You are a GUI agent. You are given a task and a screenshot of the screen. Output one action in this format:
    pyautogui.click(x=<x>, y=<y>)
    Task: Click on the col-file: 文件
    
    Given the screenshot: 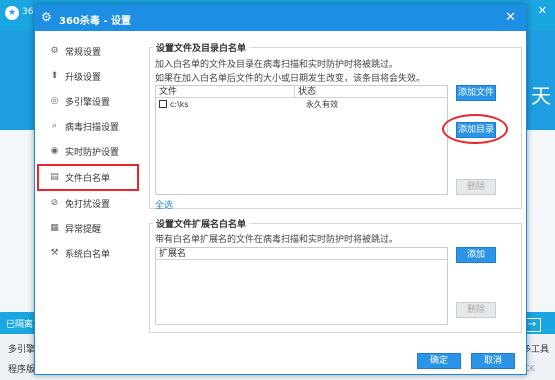 What is the action you would take?
    pyautogui.click(x=225, y=91)
    